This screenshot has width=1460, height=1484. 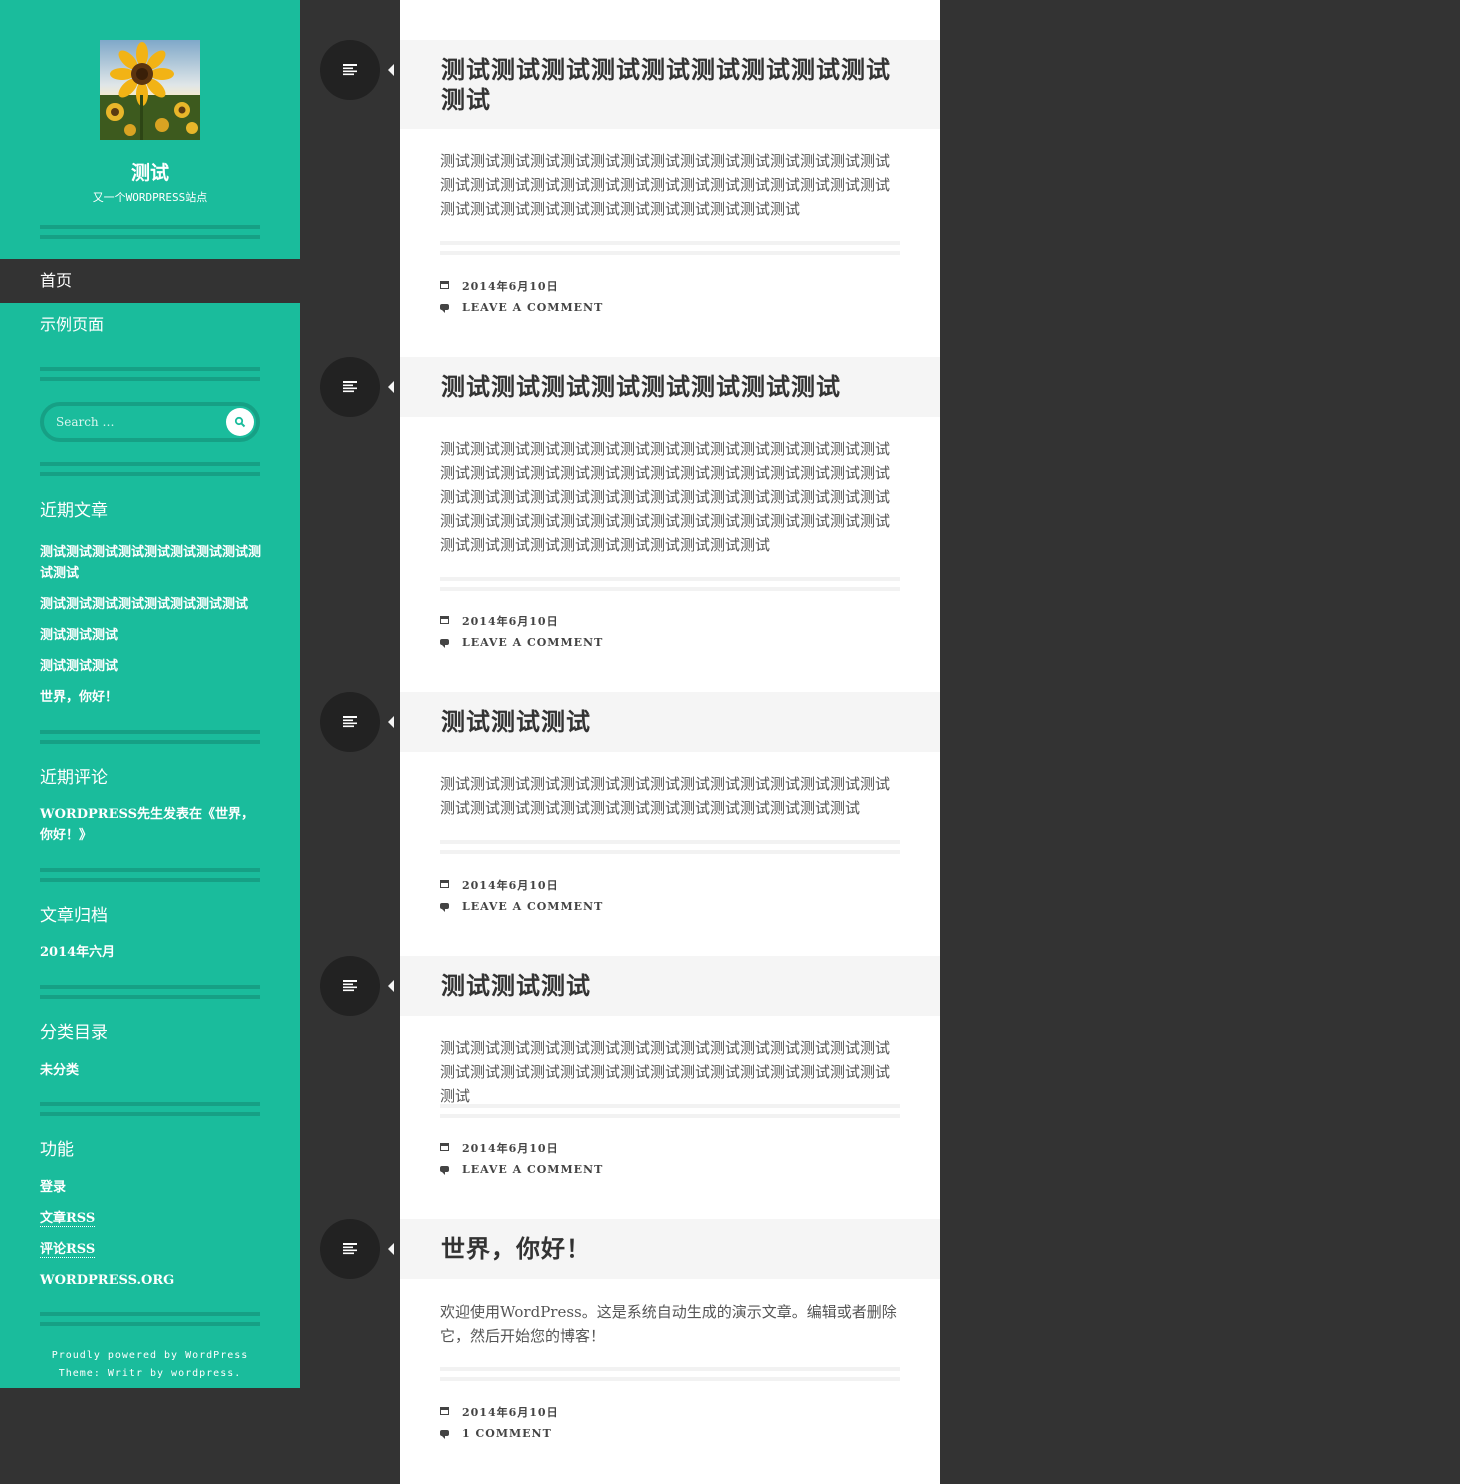 I want to click on post-header: 测试测试测试测试测试测试测试测试, so click(x=670, y=387).